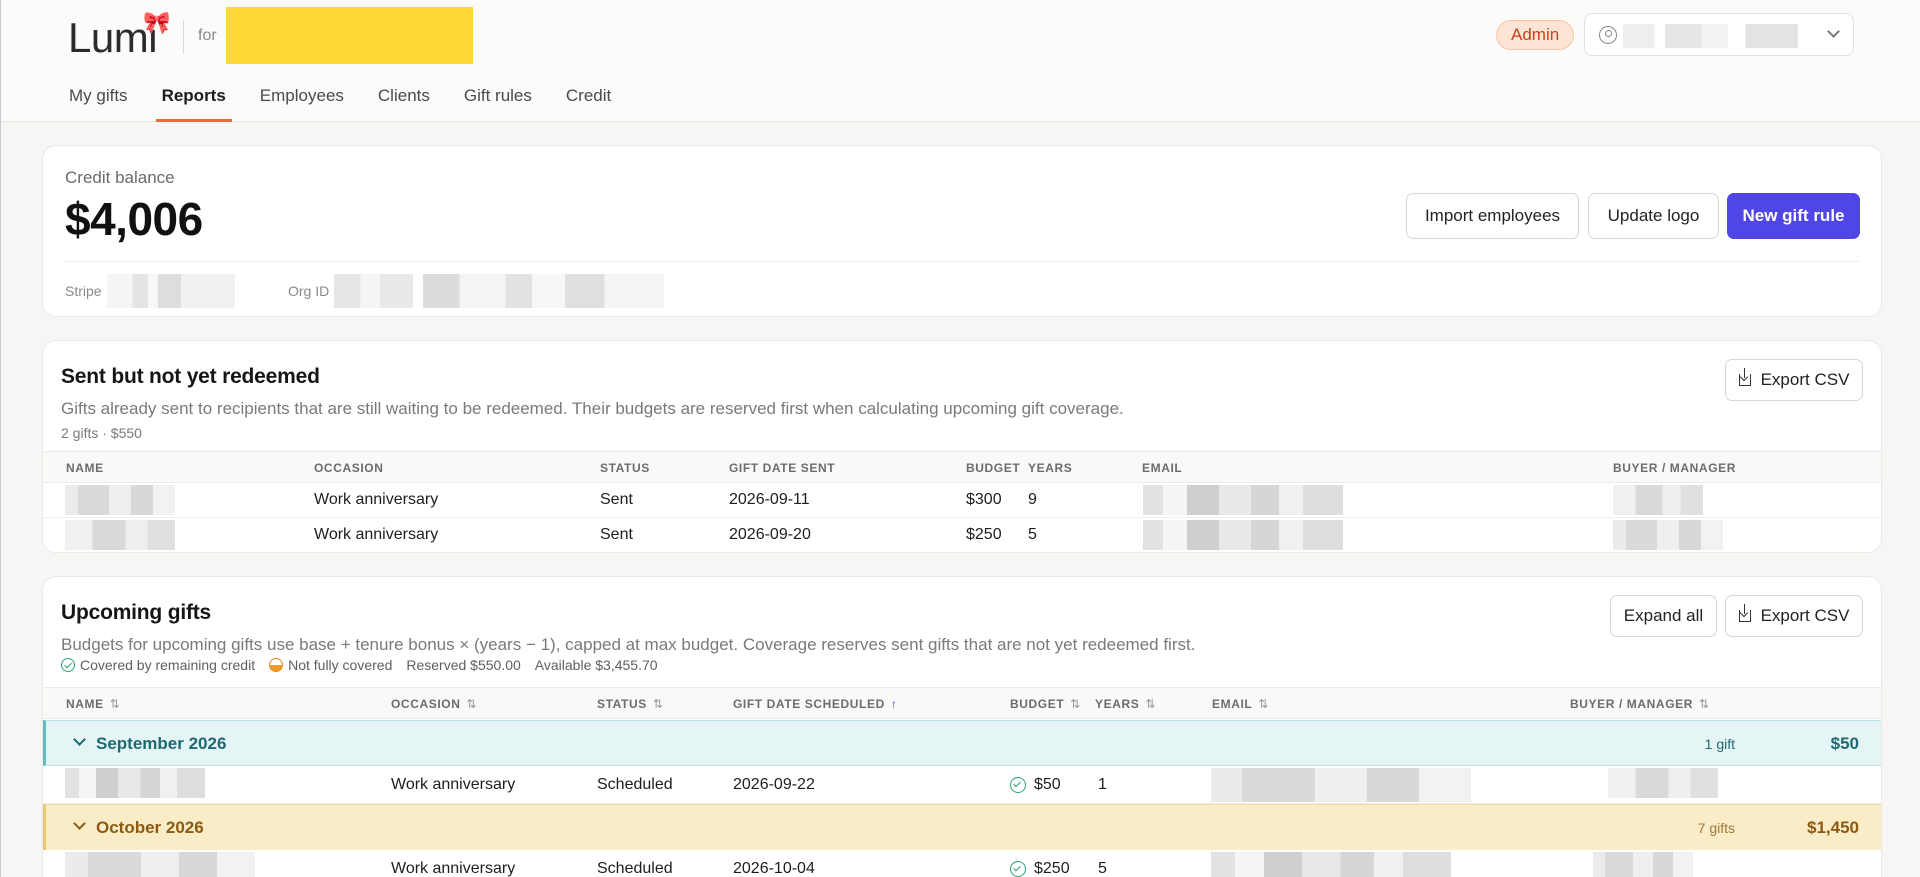 This screenshot has width=1920, height=877. Describe the element at coordinates (340, 665) in the screenshot. I see `legend-not-covered: Not fully covered` at that location.